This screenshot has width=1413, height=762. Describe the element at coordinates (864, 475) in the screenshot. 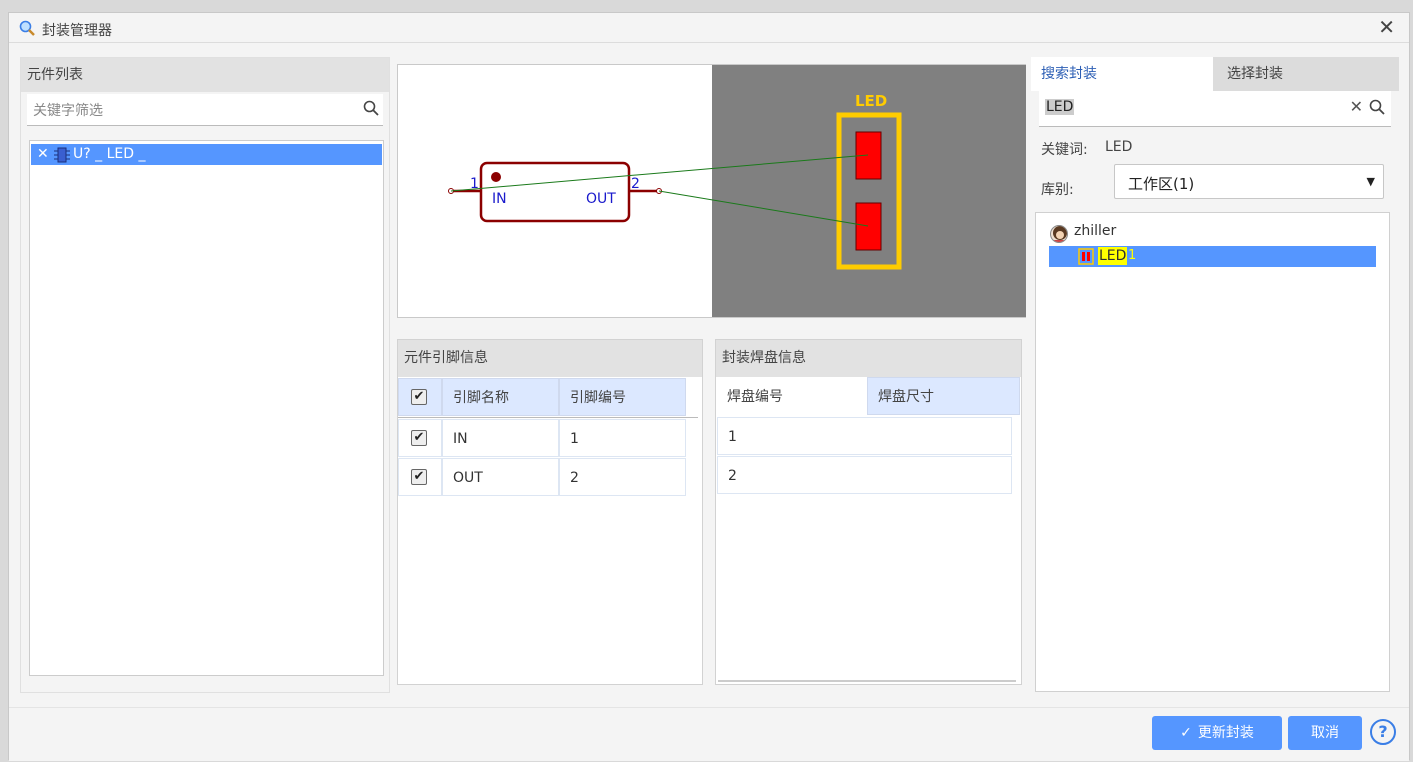

I see `pad-number-cell: 2` at that location.